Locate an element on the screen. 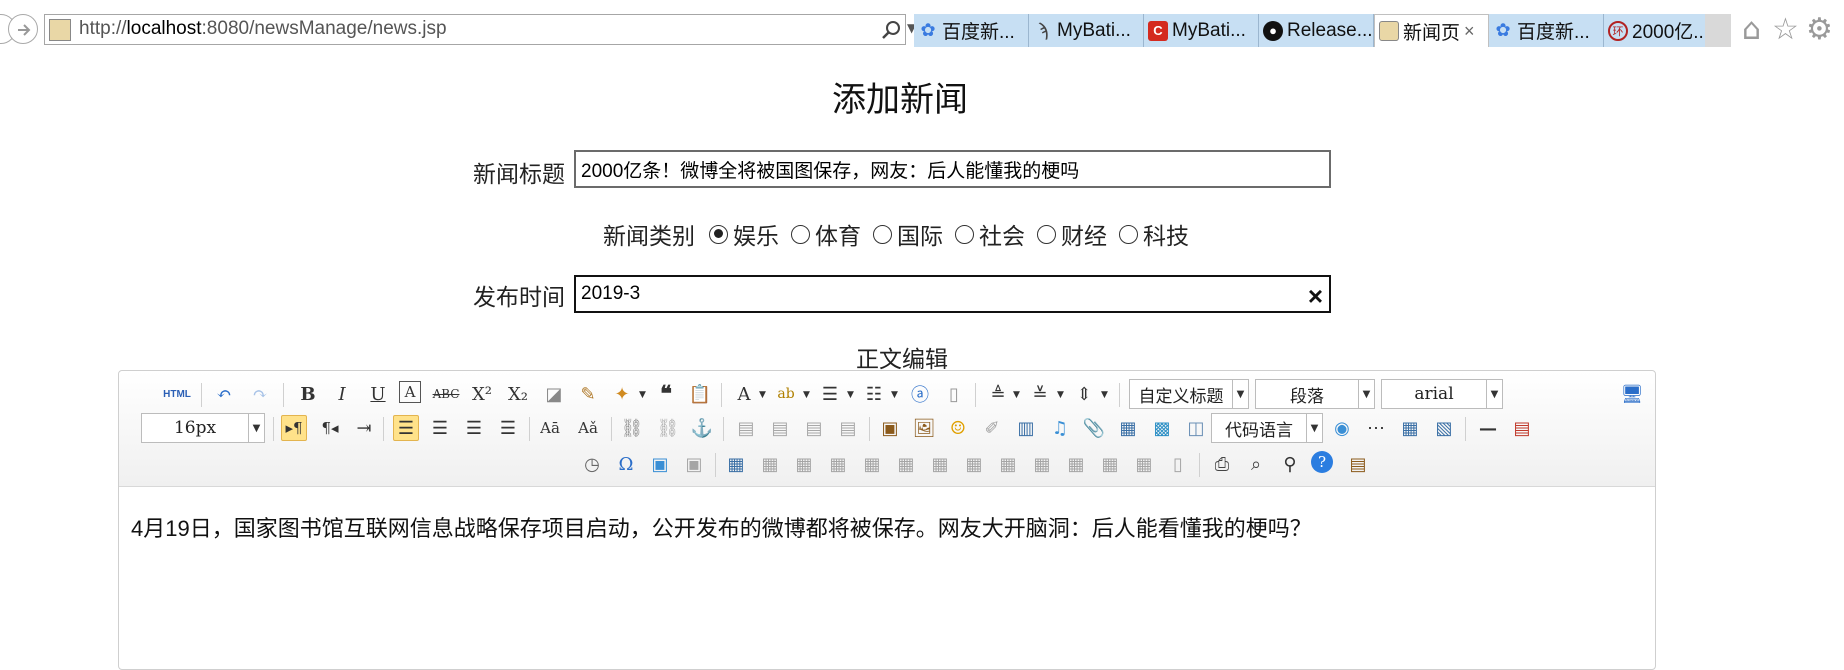 This screenshot has width=1844, height=670. attachment-icon: 📎 is located at coordinates (1094, 428).